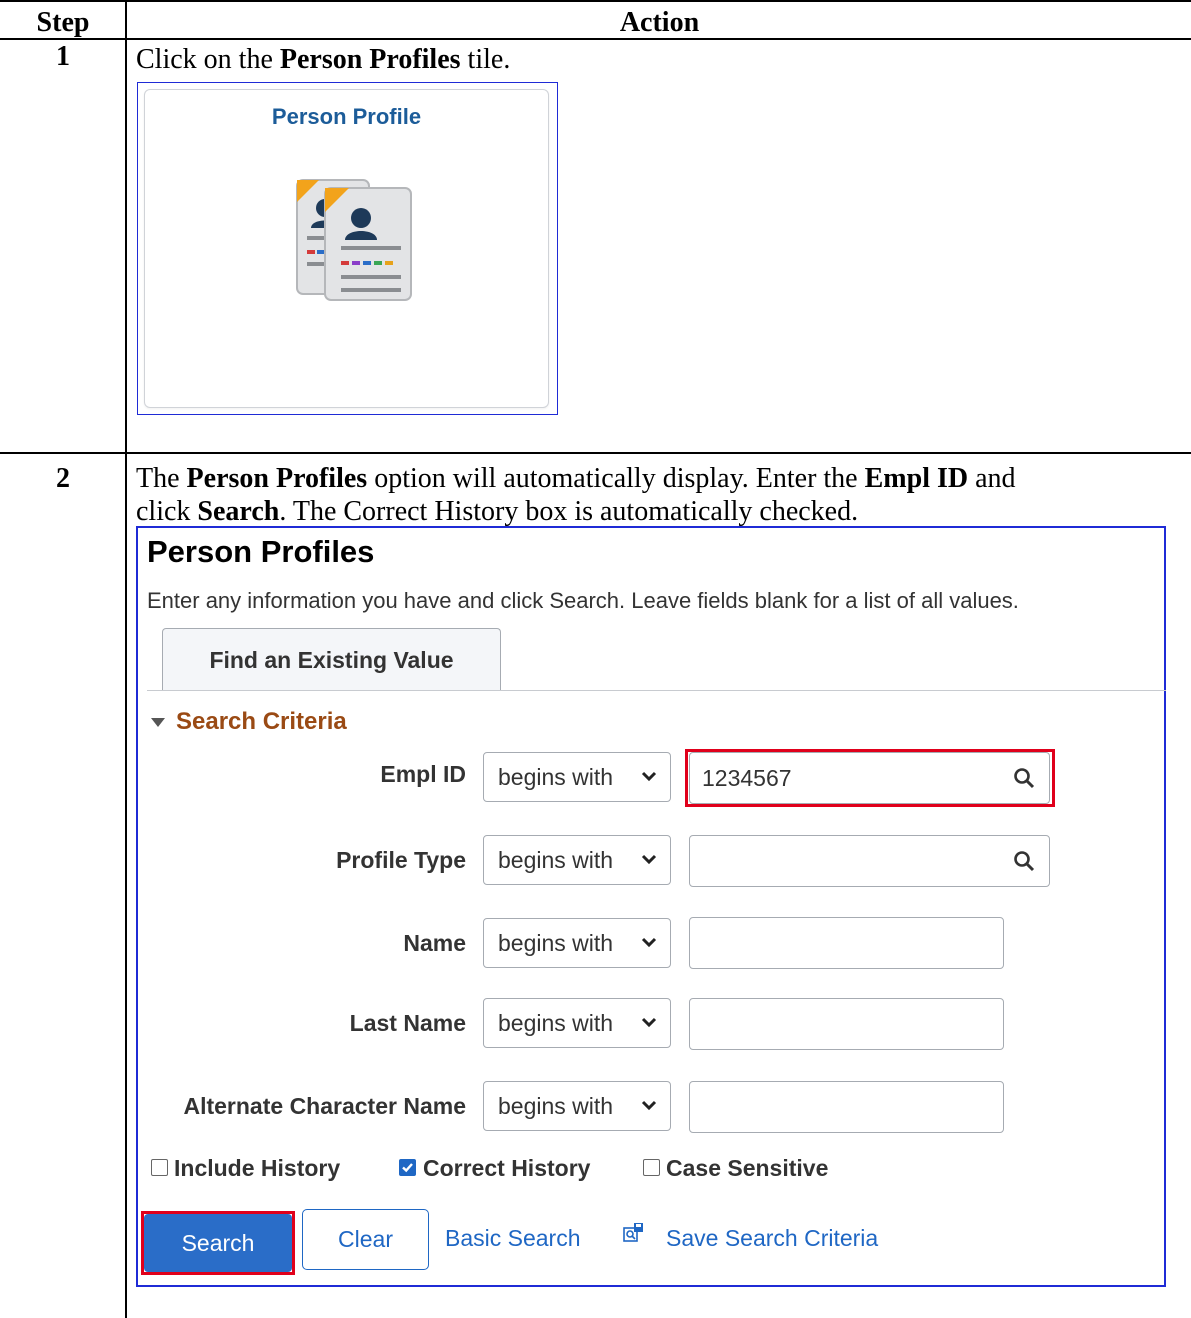 Image resolution: width=1191 pixels, height=1318 pixels. Describe the element at coordinates (659, 22) in the screenshot. I see `header-action: Action` at that location.